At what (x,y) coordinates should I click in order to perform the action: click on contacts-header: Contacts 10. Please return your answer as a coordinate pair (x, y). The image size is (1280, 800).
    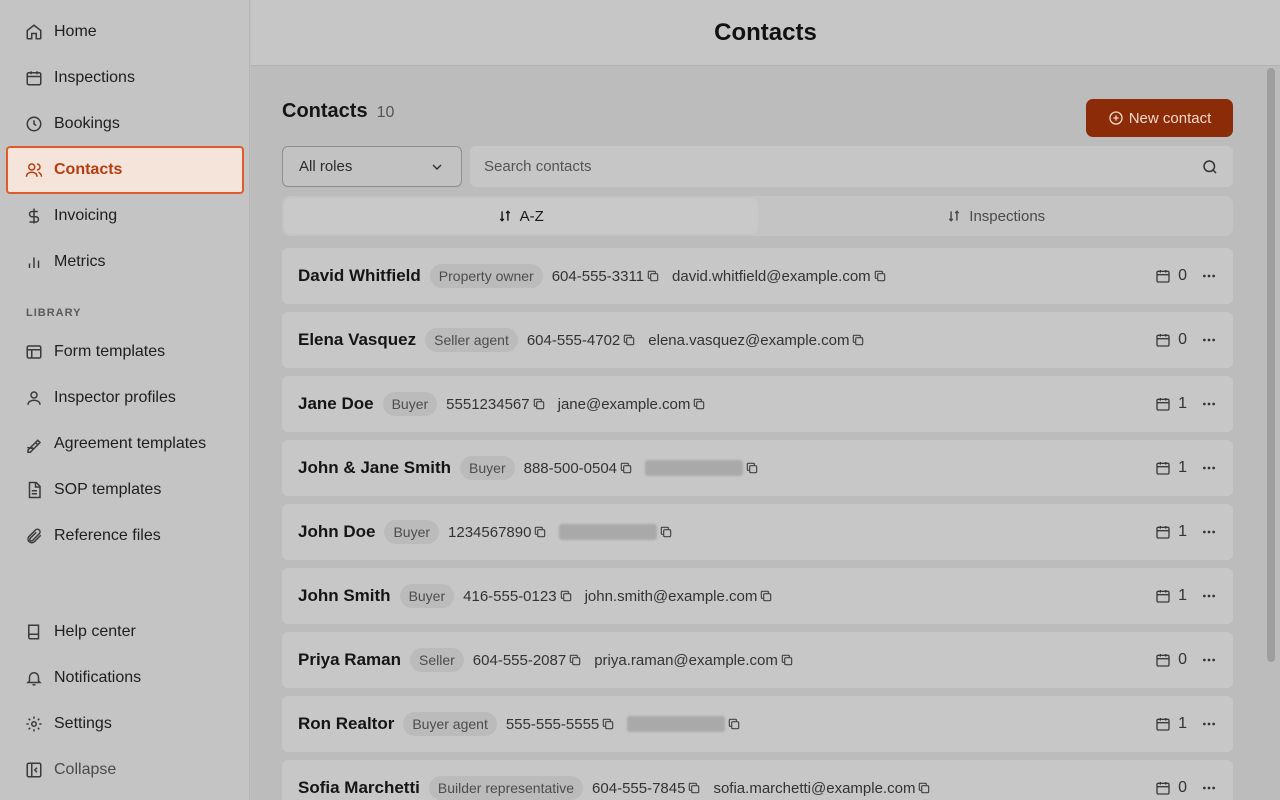
    Looking at the image, I should click on (338, 111).